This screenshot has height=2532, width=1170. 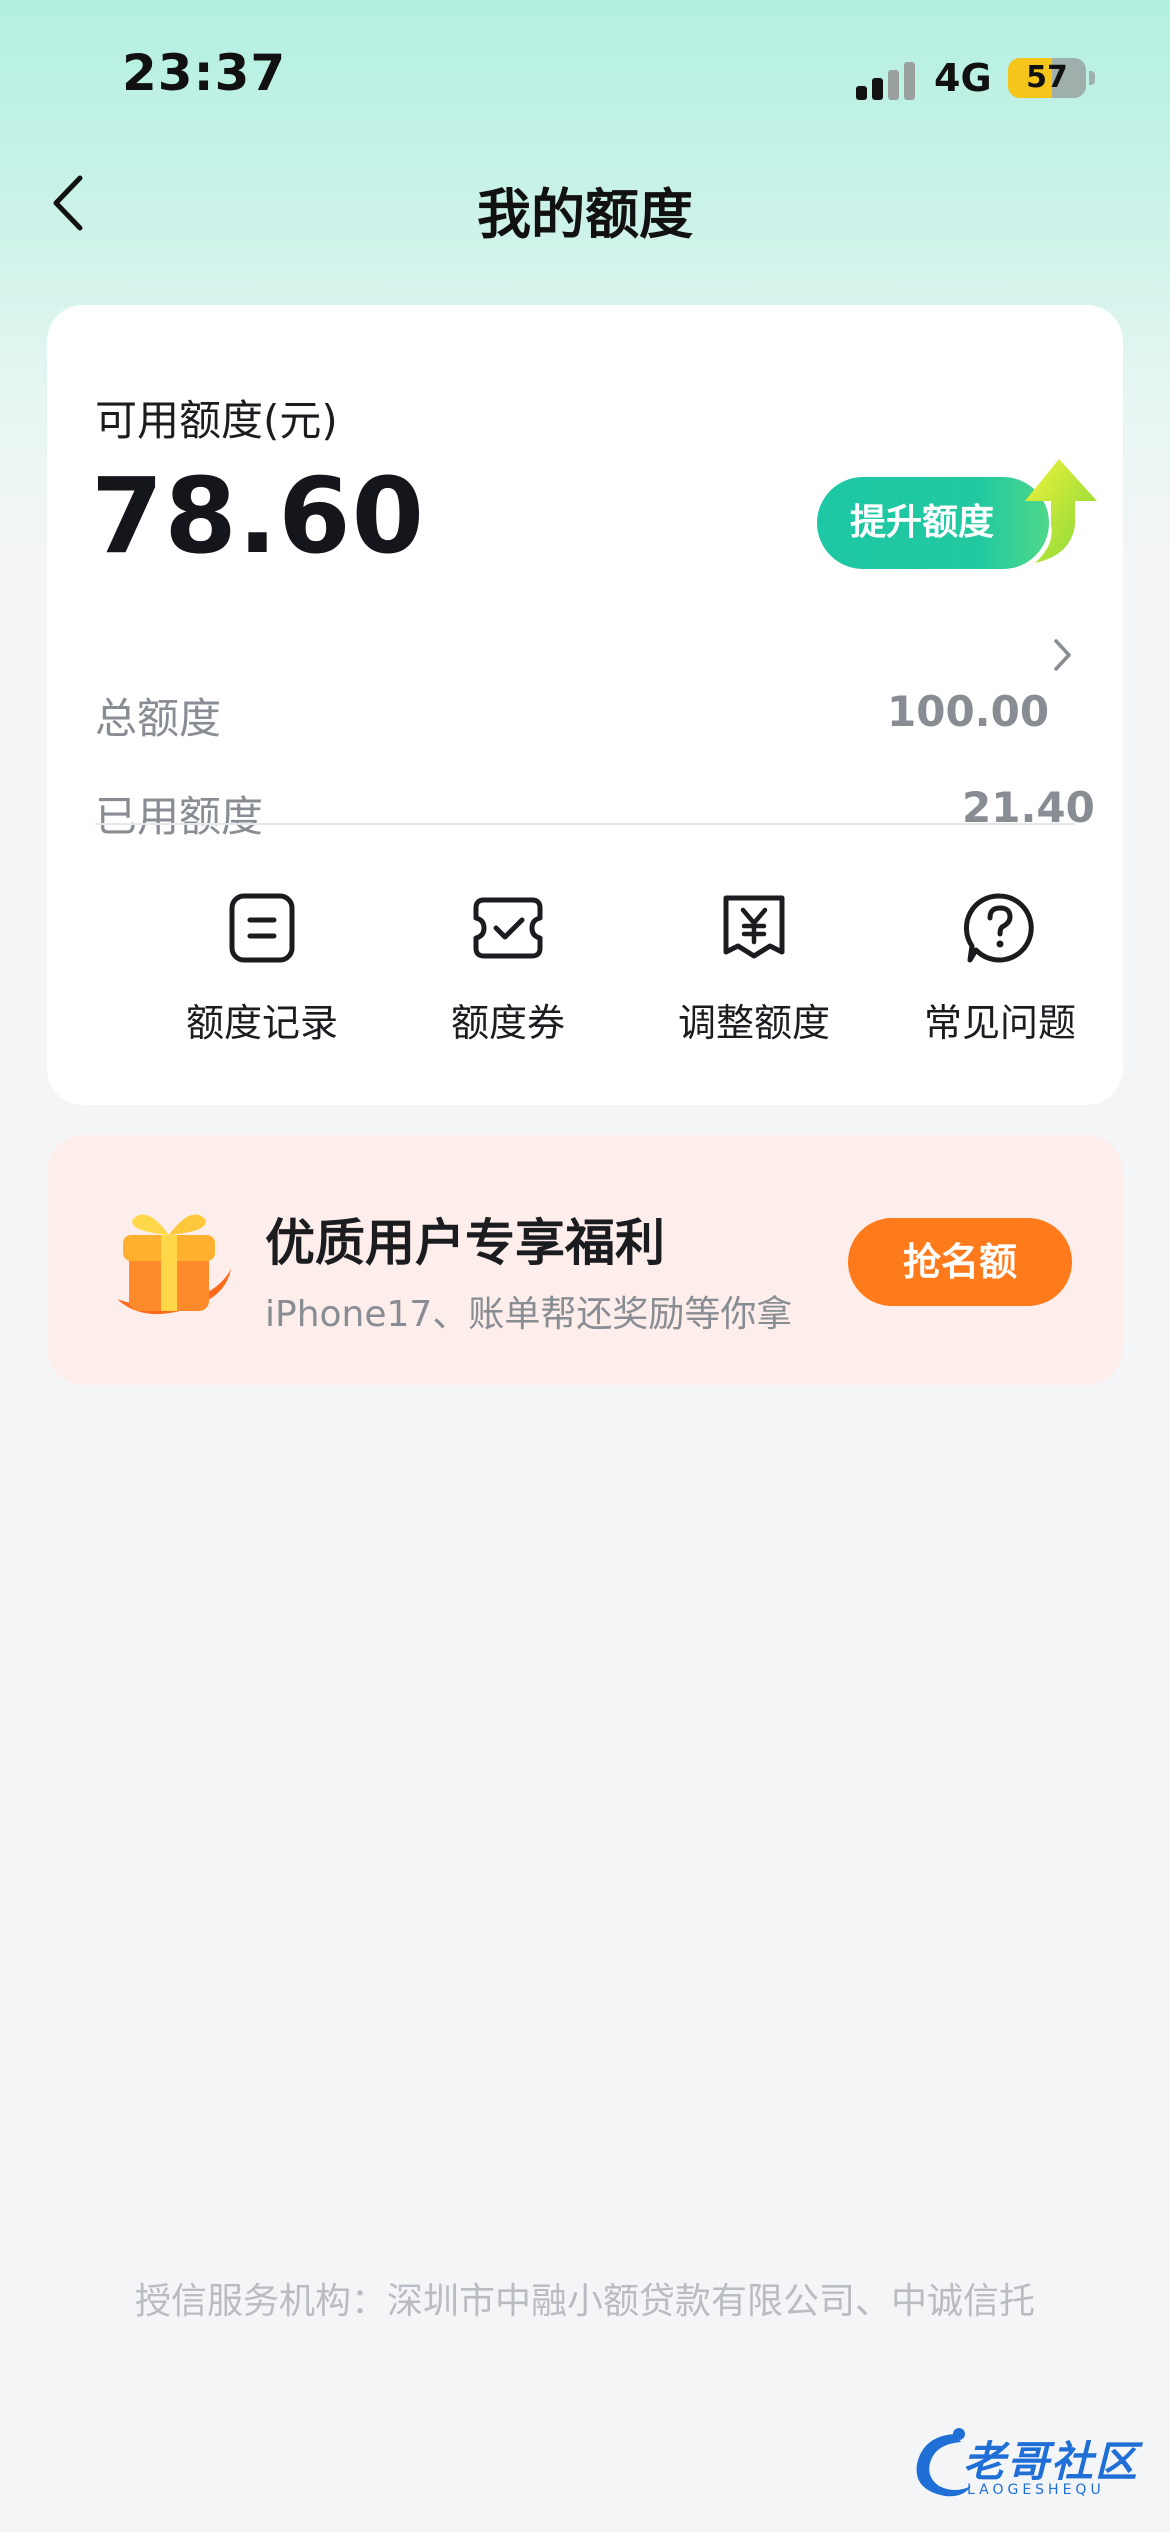 What do you see at coordinates (508, 928) in the screenshot?
I see `coupon-icon` at bounding box center [508, 928].